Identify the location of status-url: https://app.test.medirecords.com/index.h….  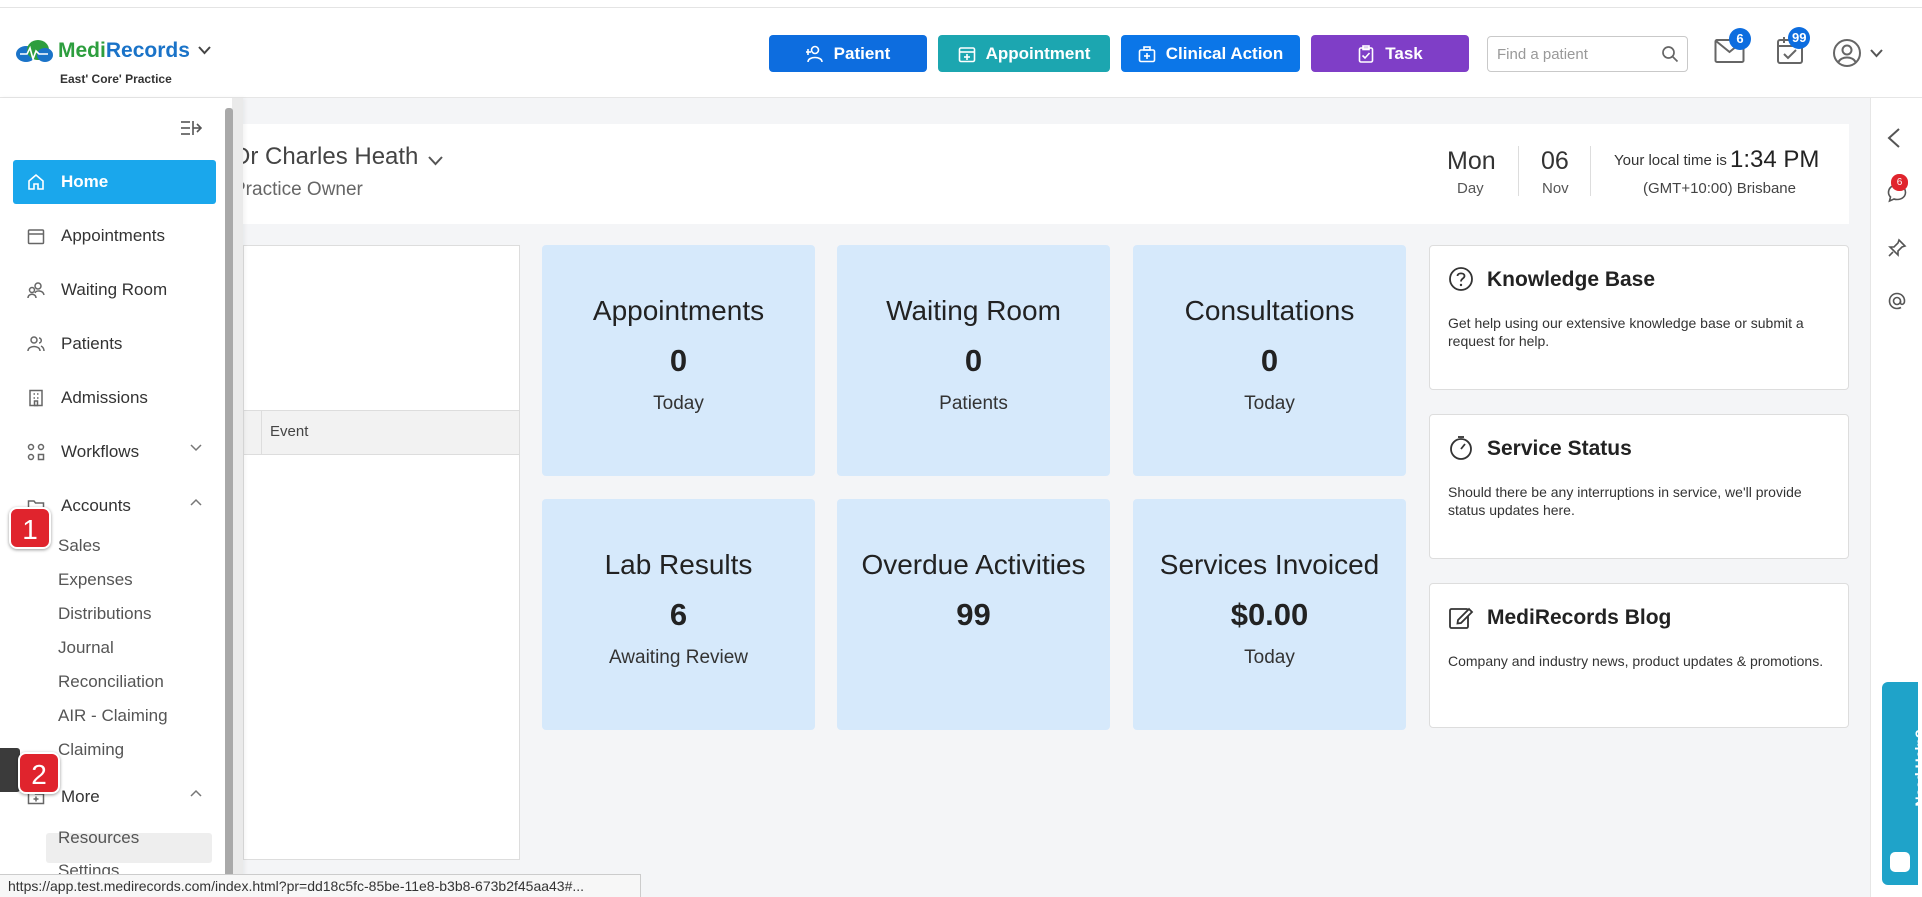
(320, 885).